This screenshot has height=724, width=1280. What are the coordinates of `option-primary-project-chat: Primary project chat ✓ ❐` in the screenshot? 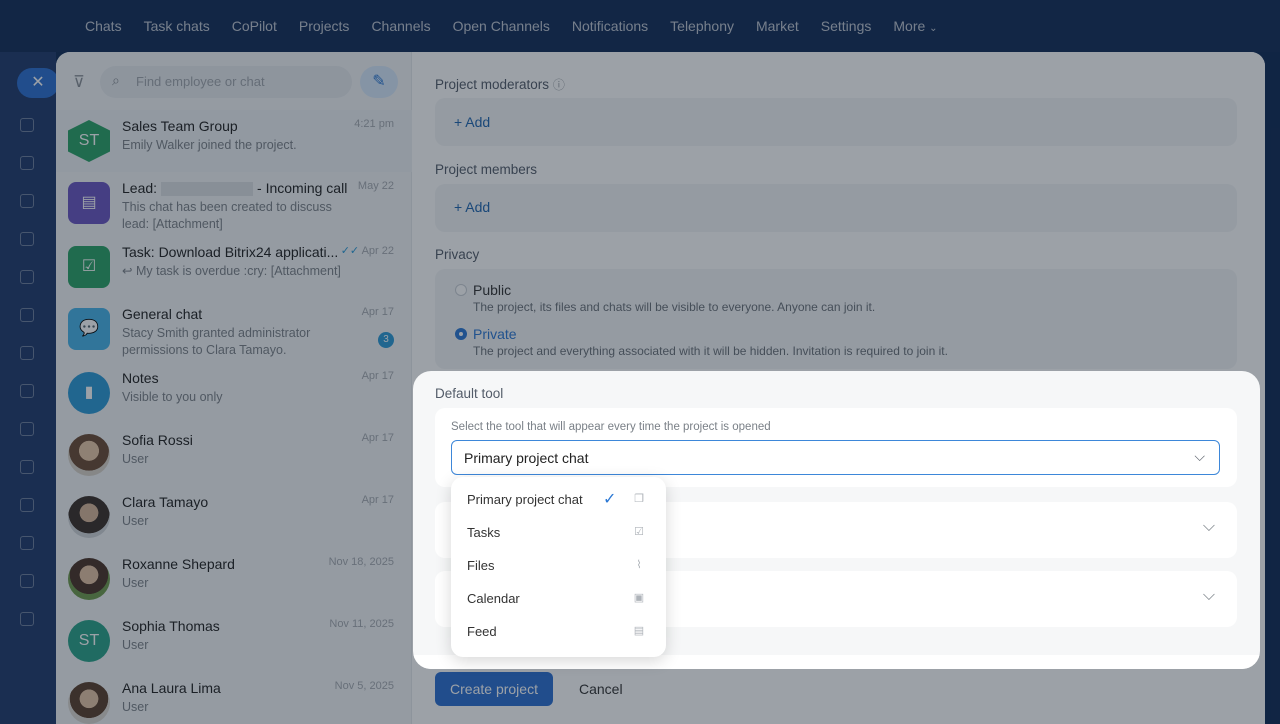 It's located at (558, 499).